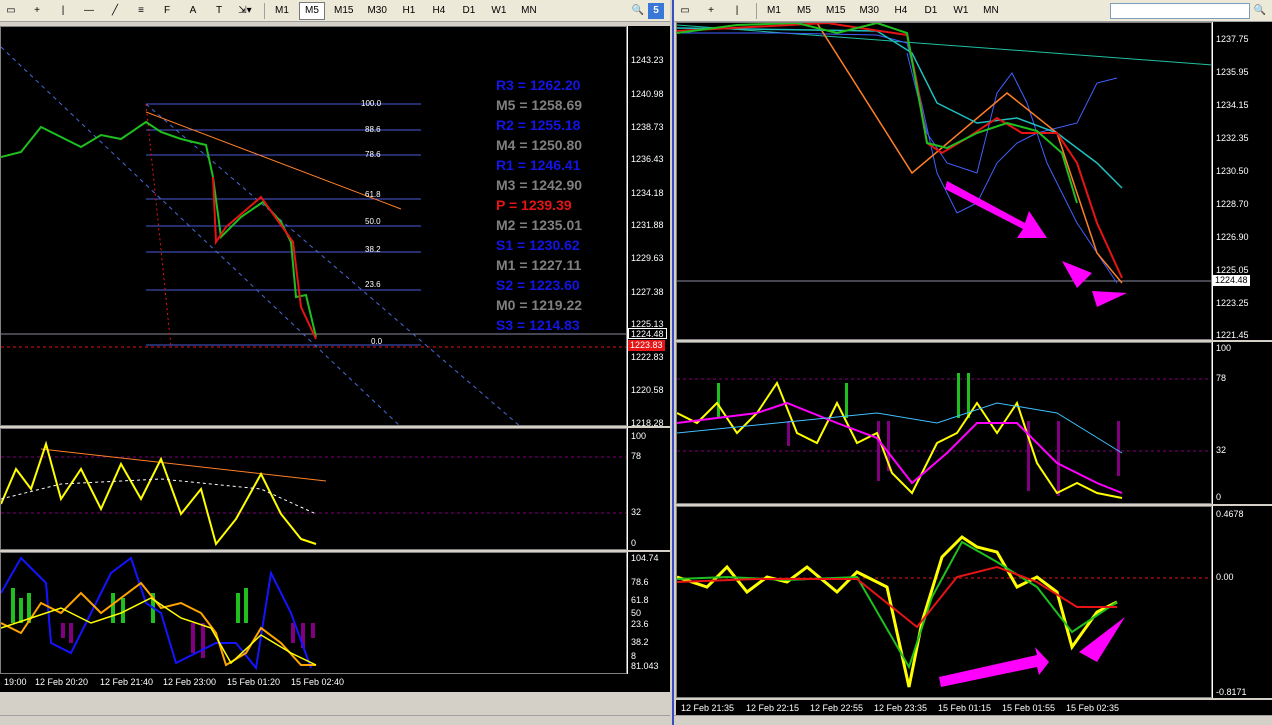 Image resolution: width=1272 pixels, height=725 pixels. Describe the element at coordinates (313, 613) in the screenshot. I see `oscillator-pane` at that location.